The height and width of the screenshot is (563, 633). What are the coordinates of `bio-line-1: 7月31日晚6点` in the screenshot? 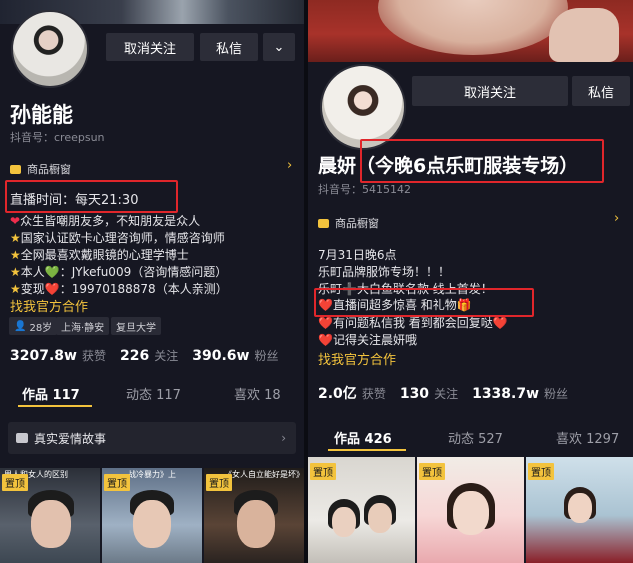 It's located at (357, 255).